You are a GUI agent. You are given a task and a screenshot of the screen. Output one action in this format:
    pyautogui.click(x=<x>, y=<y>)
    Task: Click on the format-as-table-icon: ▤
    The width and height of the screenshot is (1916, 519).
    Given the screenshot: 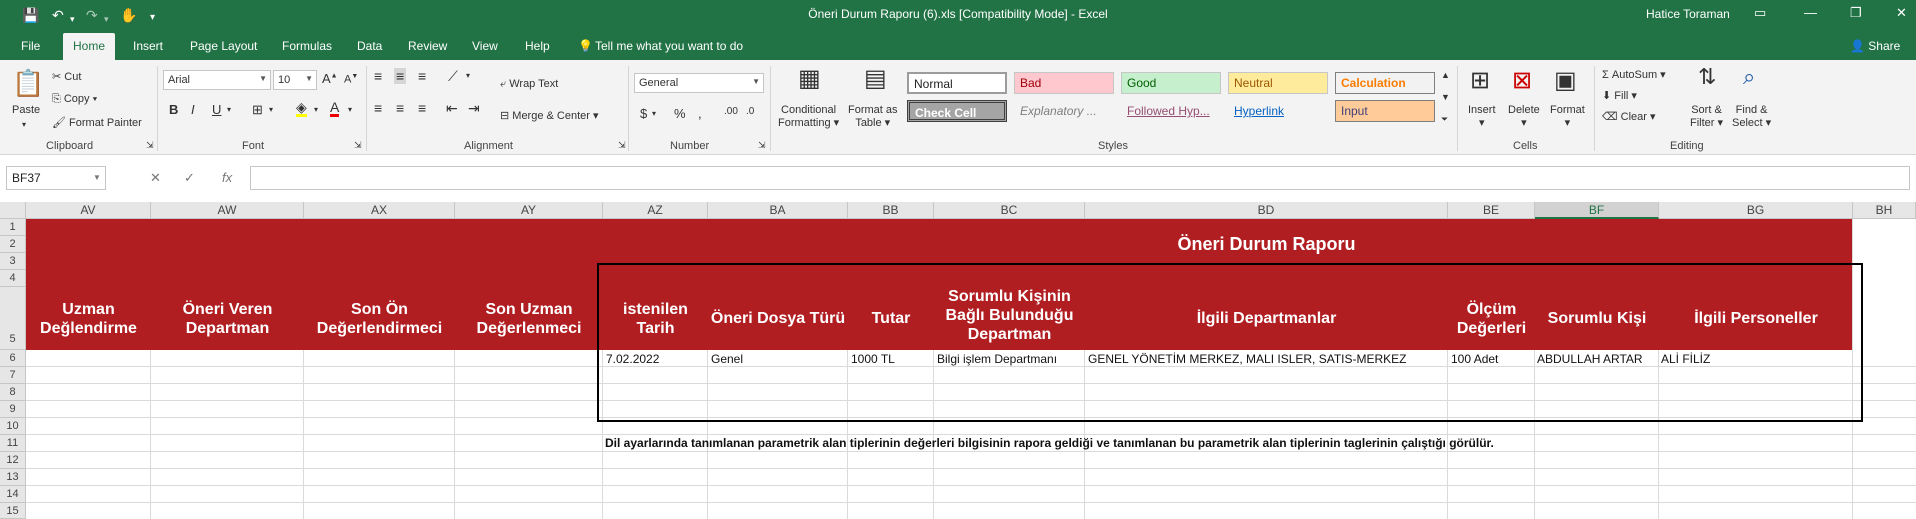 What is the action you would take?
    pyautogui.click(x=875, y=78)
    